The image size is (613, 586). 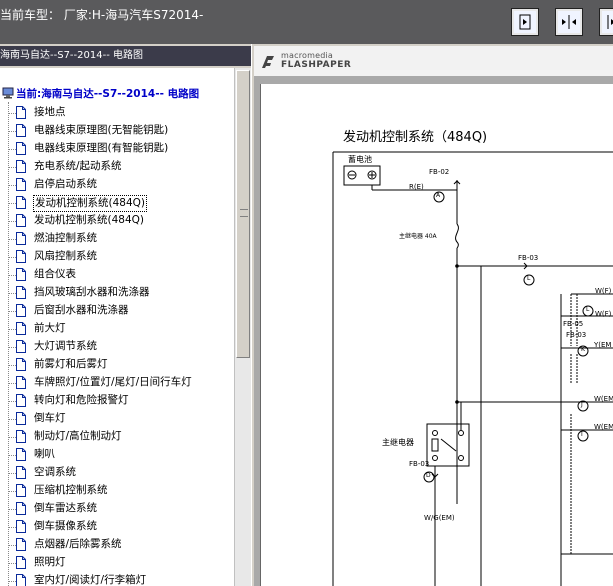 I want to click on tree-item: 风扇控制系统, so click(x=121, y=257).